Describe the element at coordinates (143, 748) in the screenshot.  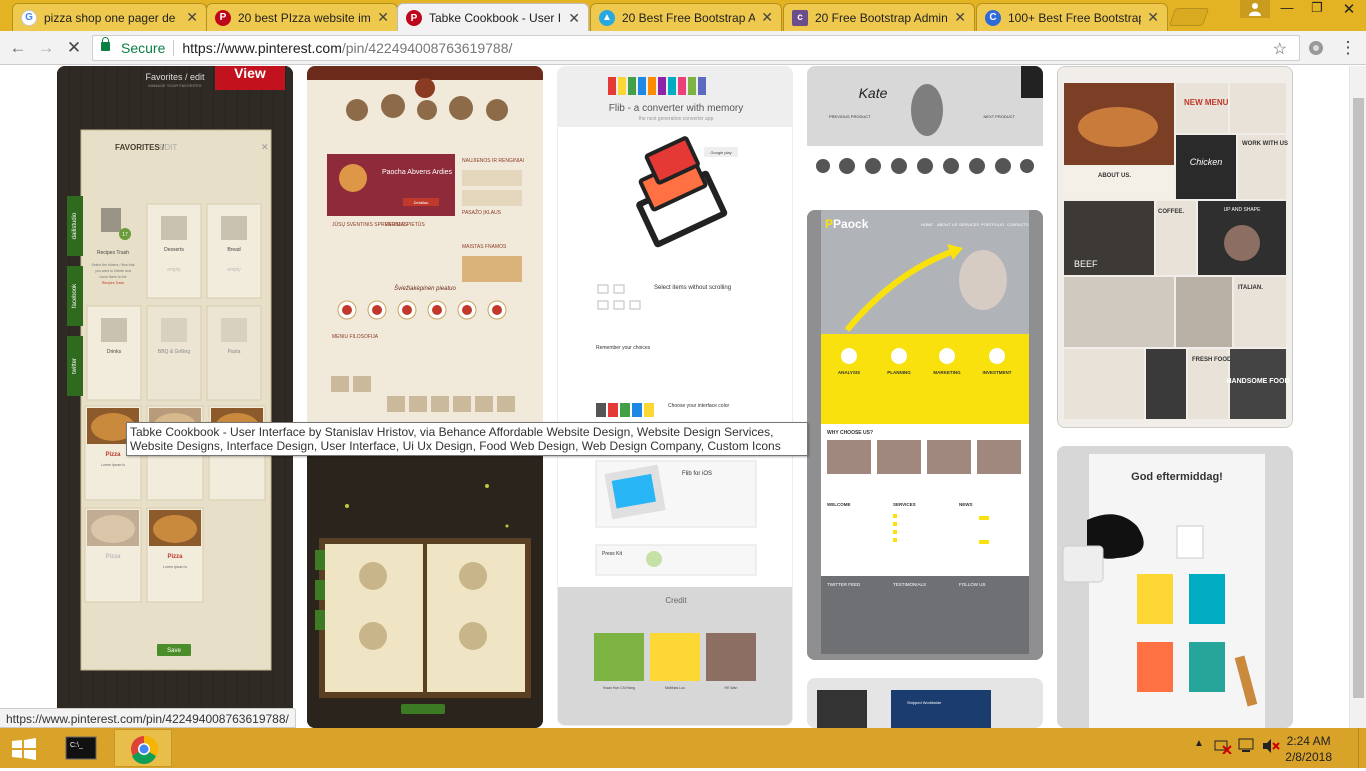
I see `chrome-app-icon` at that location.